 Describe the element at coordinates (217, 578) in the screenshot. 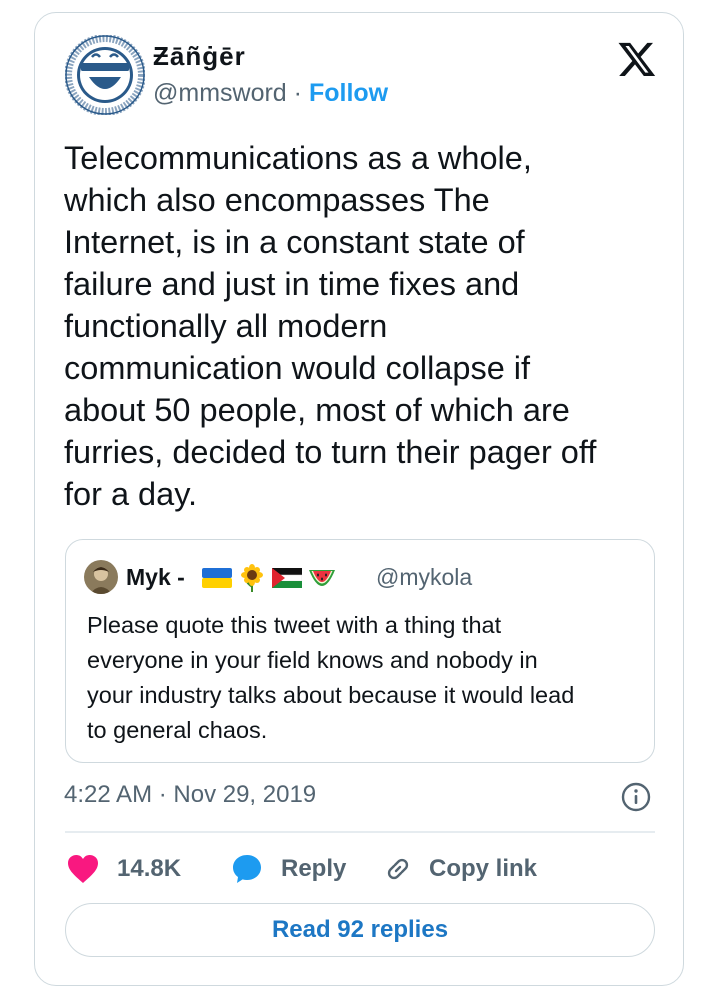

I see `ukraine-flag-icon` at that location.